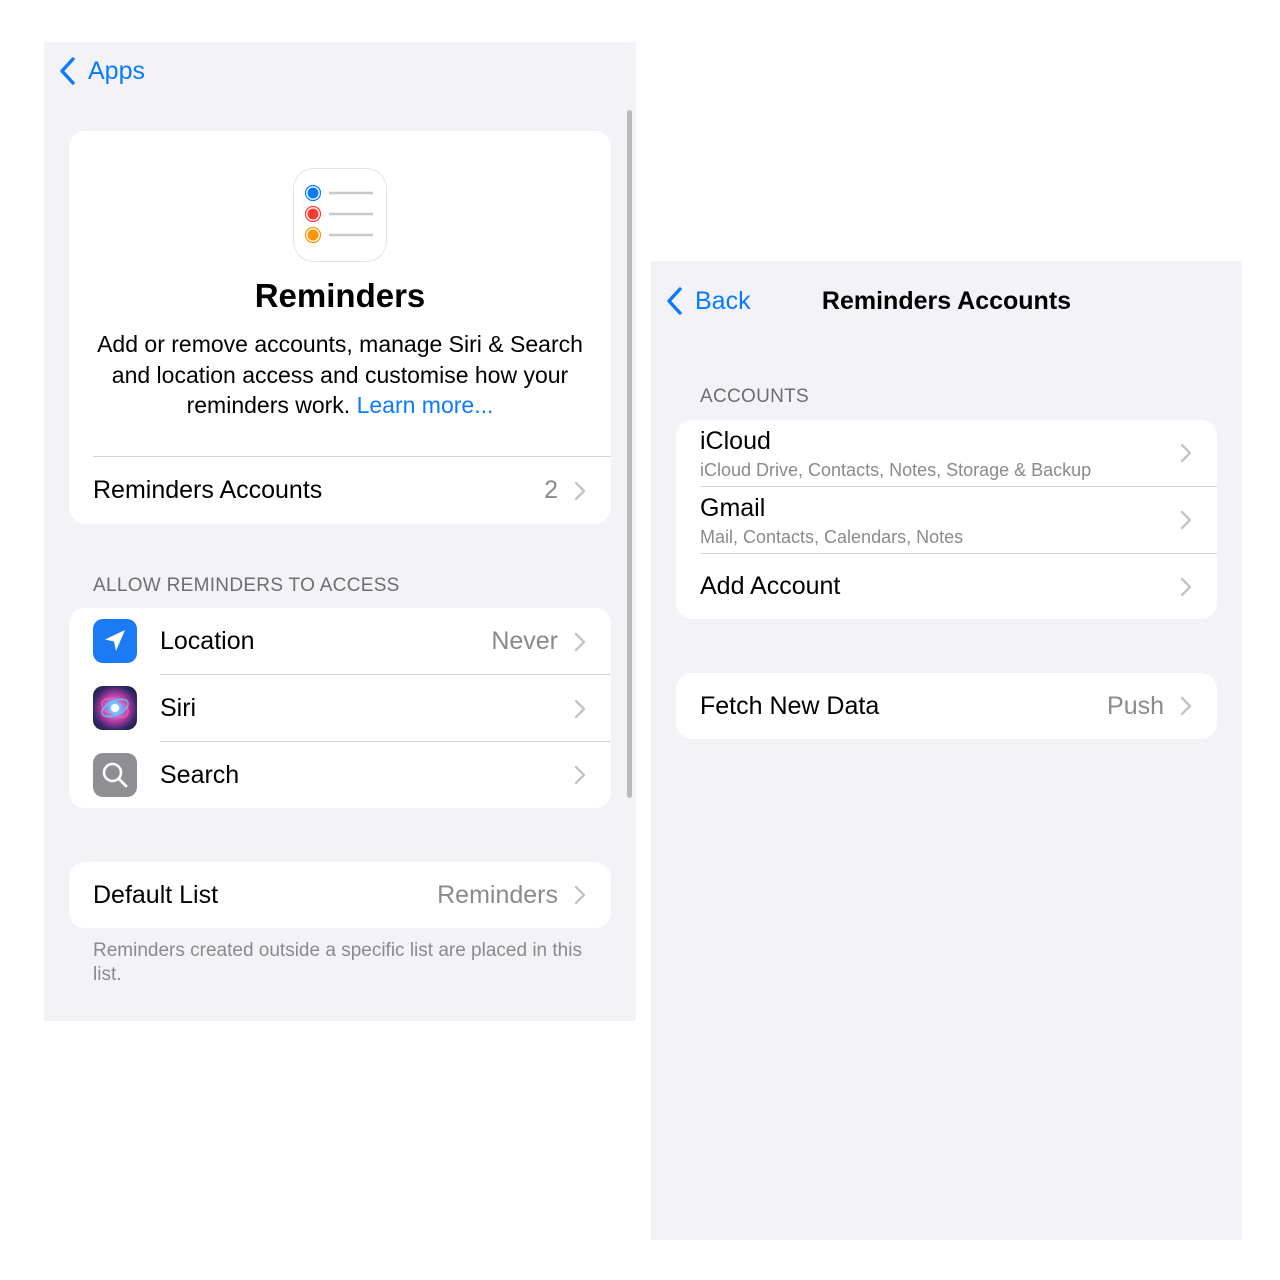  Describe the element at coordinates (115, 775) in the screenshot. I see `search-icon` at that location.